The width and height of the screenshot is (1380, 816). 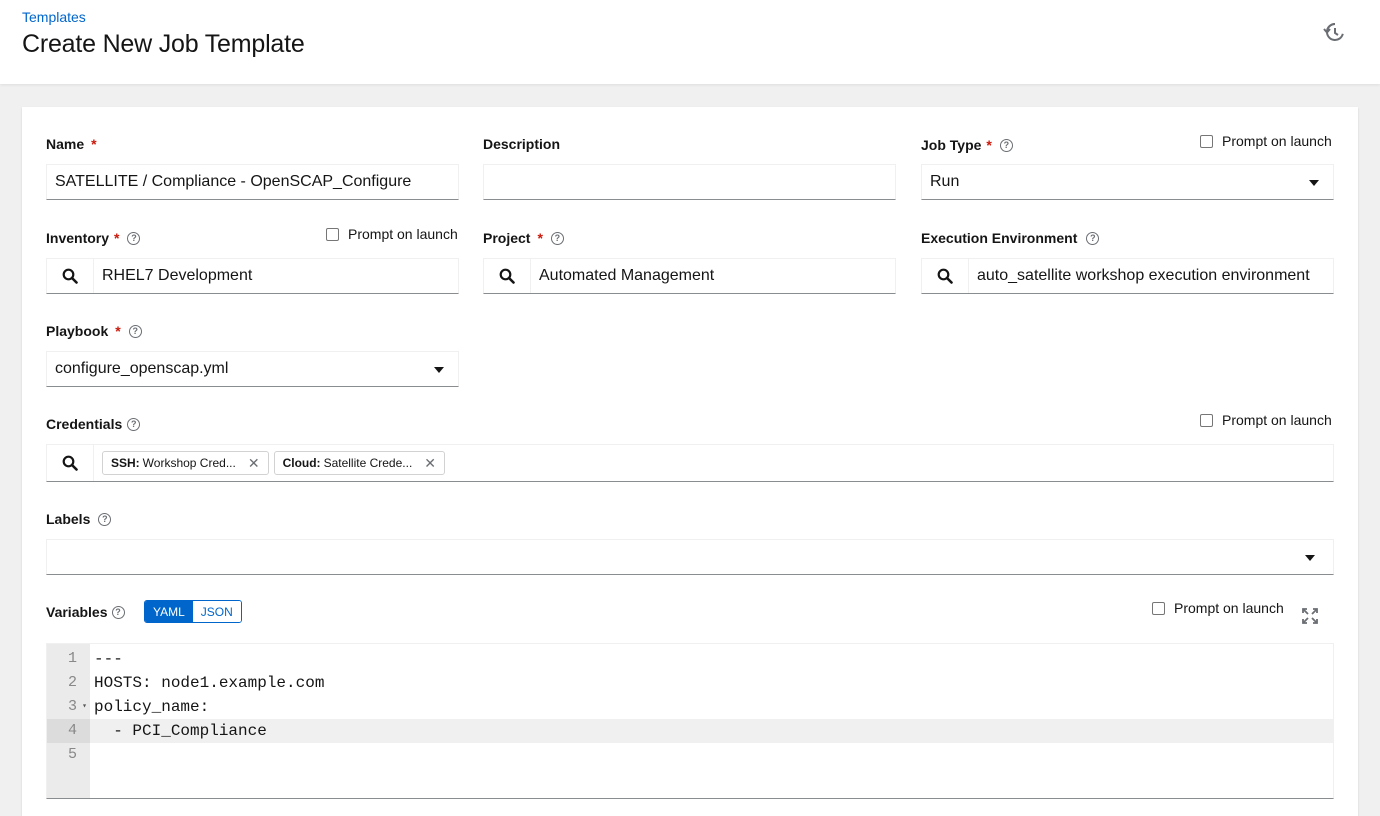 What do you see at coordinates (951, 145) in the screenshot?
I see `job-type-label-text: Job Type` at bounding box center [951, 145].